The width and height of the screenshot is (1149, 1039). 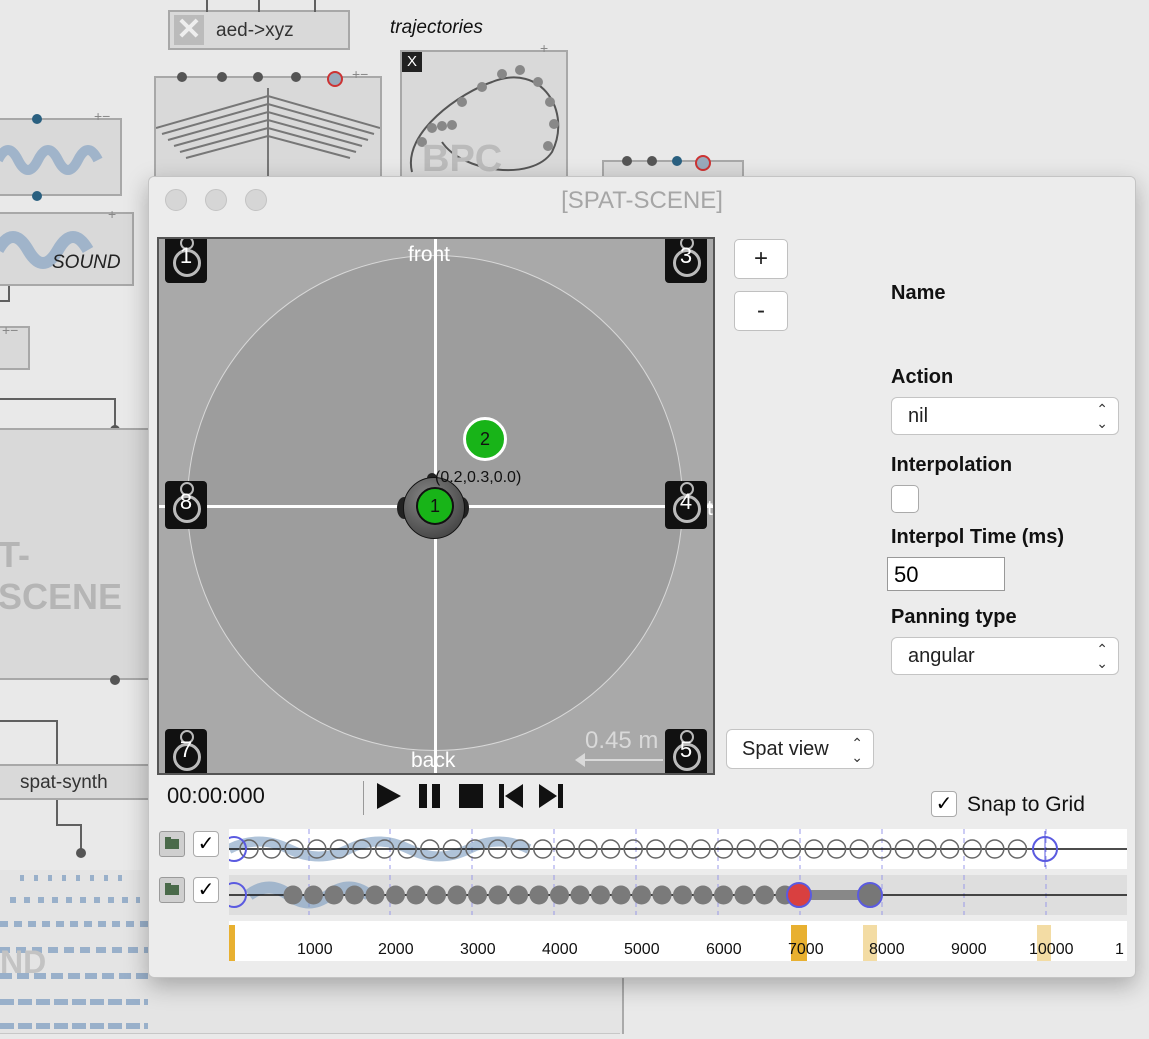 I want to click on speaker-4: 4, so click(x=686, y=505).